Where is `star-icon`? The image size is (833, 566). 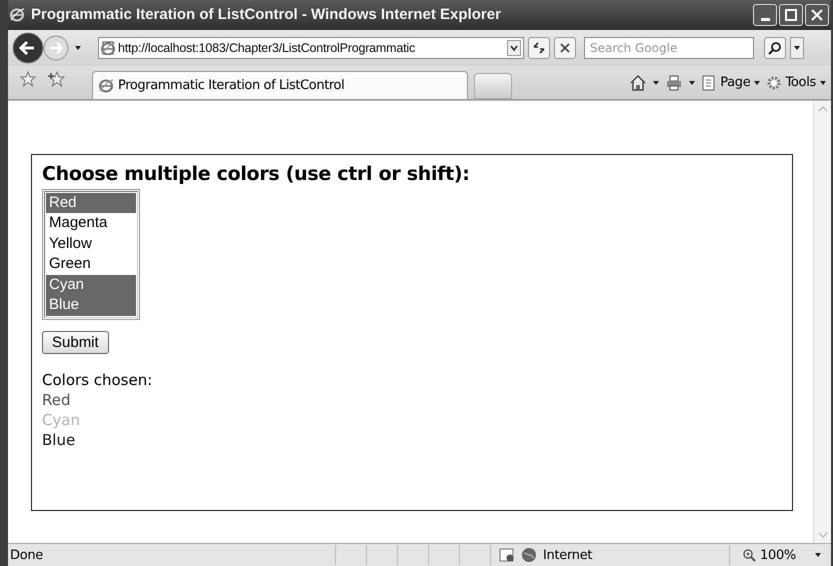
star-icon is located at coordinates (28, 79).